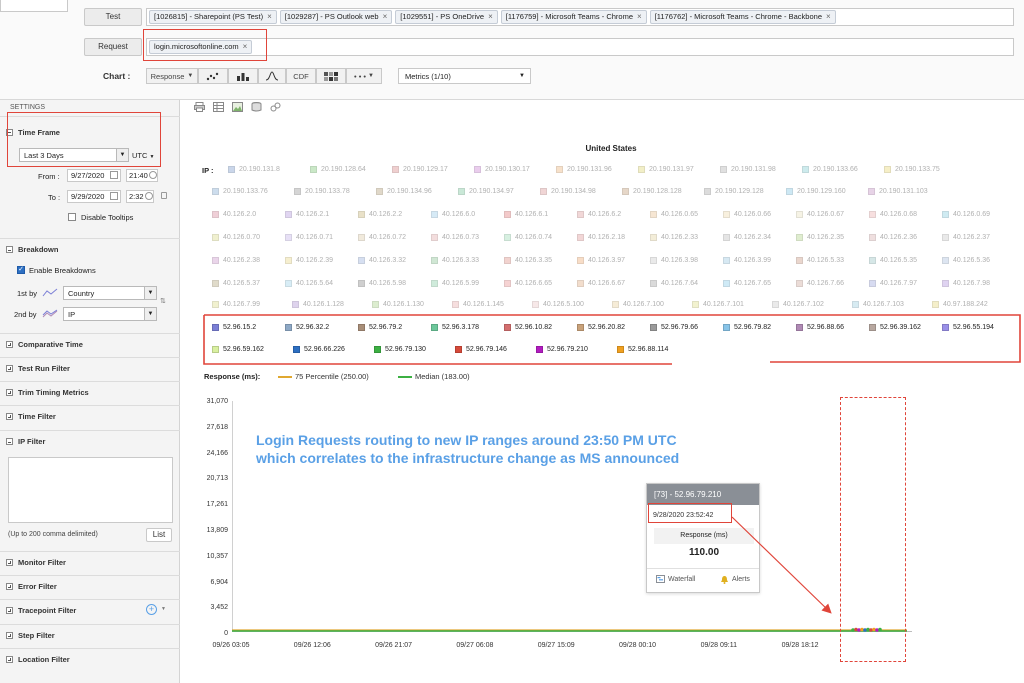  Describe the element at coordinates (966, 237) in the screenshot. I see `ip-legend-item: 40.126.2.37` at that location.